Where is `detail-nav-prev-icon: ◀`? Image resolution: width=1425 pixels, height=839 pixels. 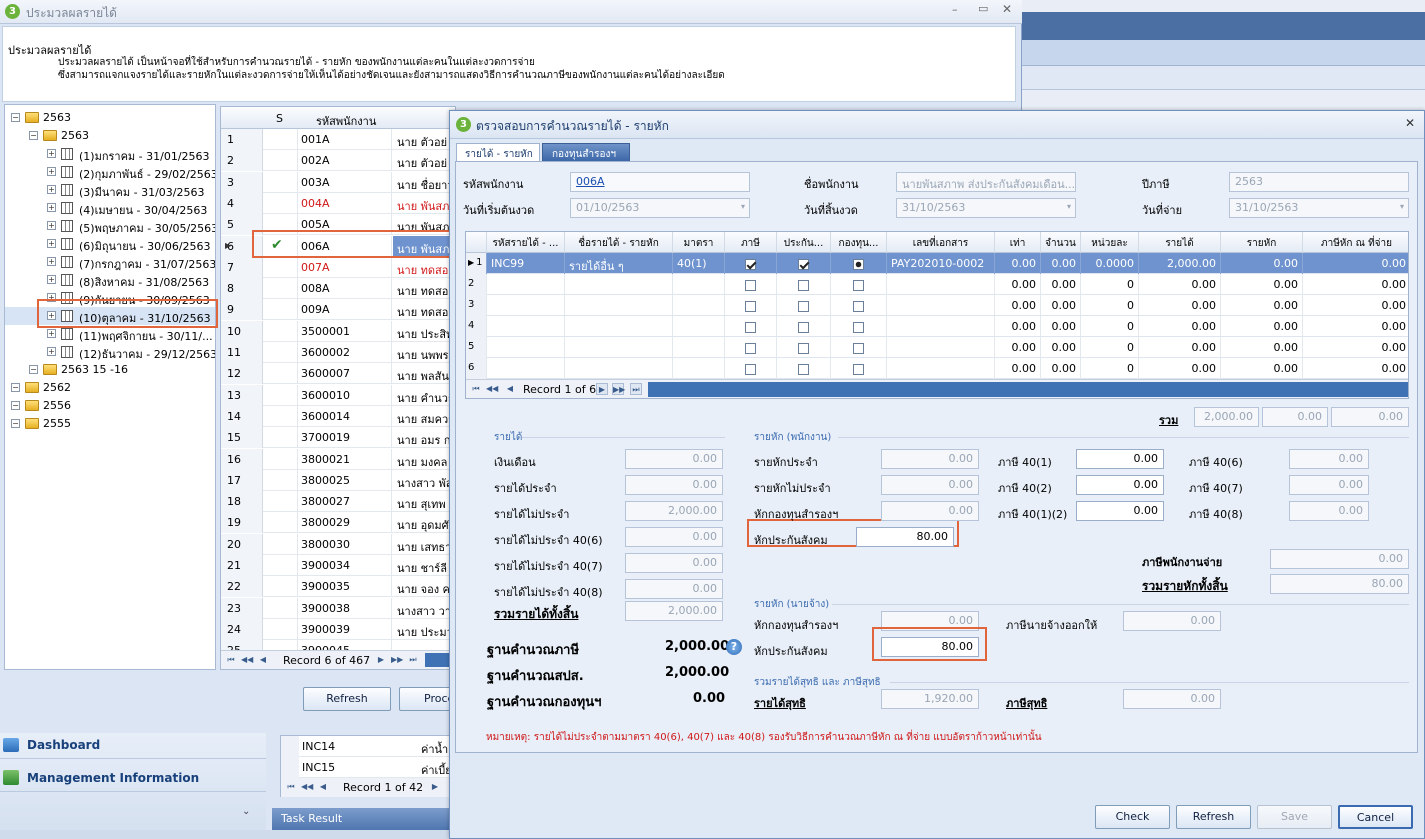
detail-nav-prev-icon: ◀ is located at coordinates (510, 389).